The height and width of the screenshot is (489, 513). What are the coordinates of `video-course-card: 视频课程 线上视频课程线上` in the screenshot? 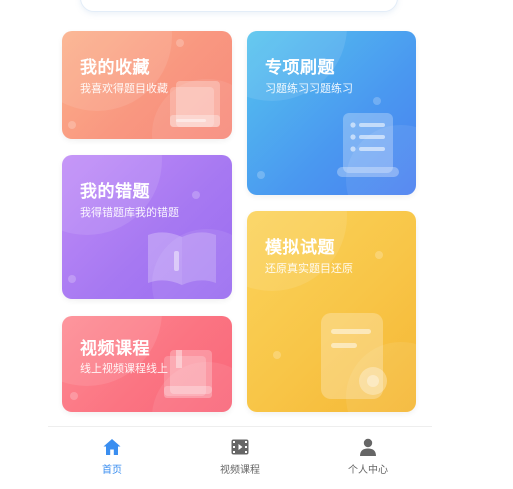 It's located at (147, 364).